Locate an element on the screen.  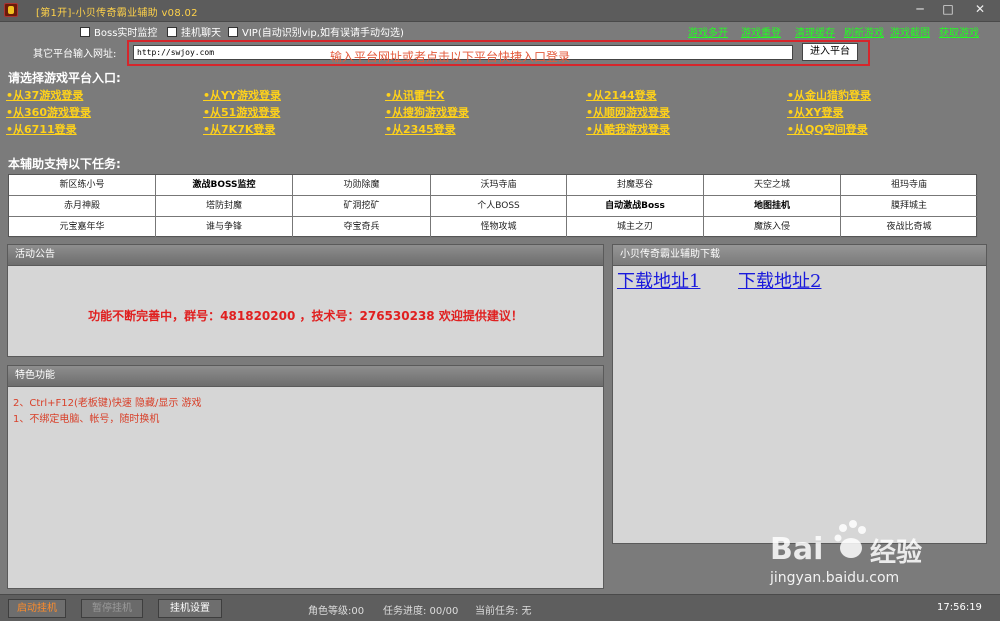
task-cell: 夺宝奇兵 is located at coordinates (362, 227).